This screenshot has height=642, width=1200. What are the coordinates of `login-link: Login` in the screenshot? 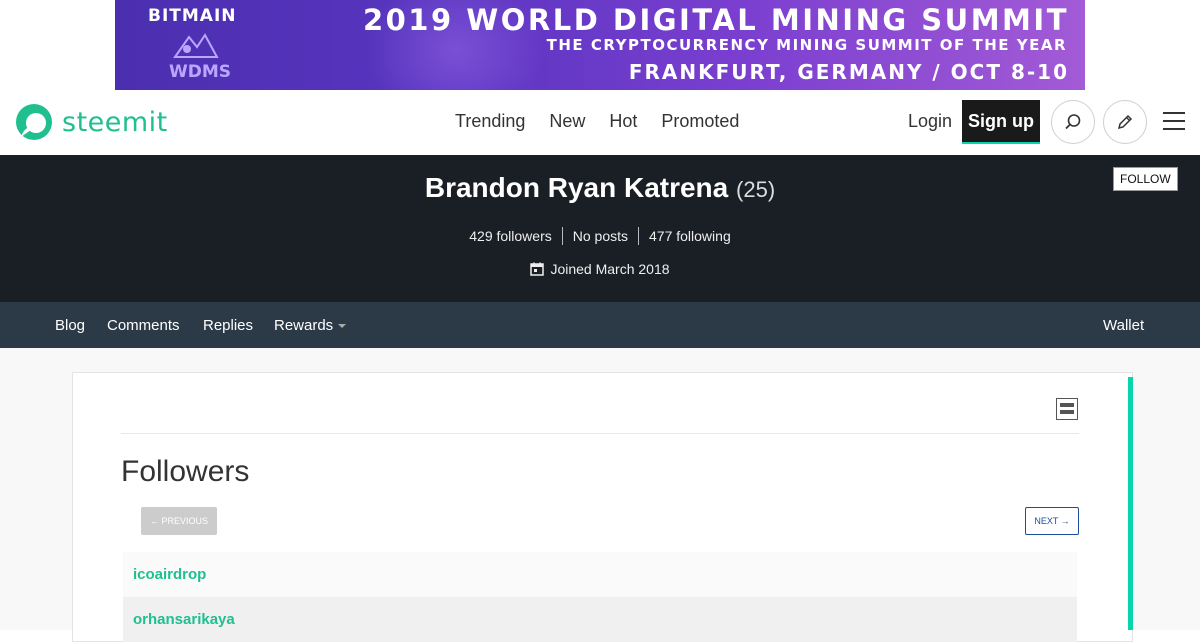 It's located at (930, 121).